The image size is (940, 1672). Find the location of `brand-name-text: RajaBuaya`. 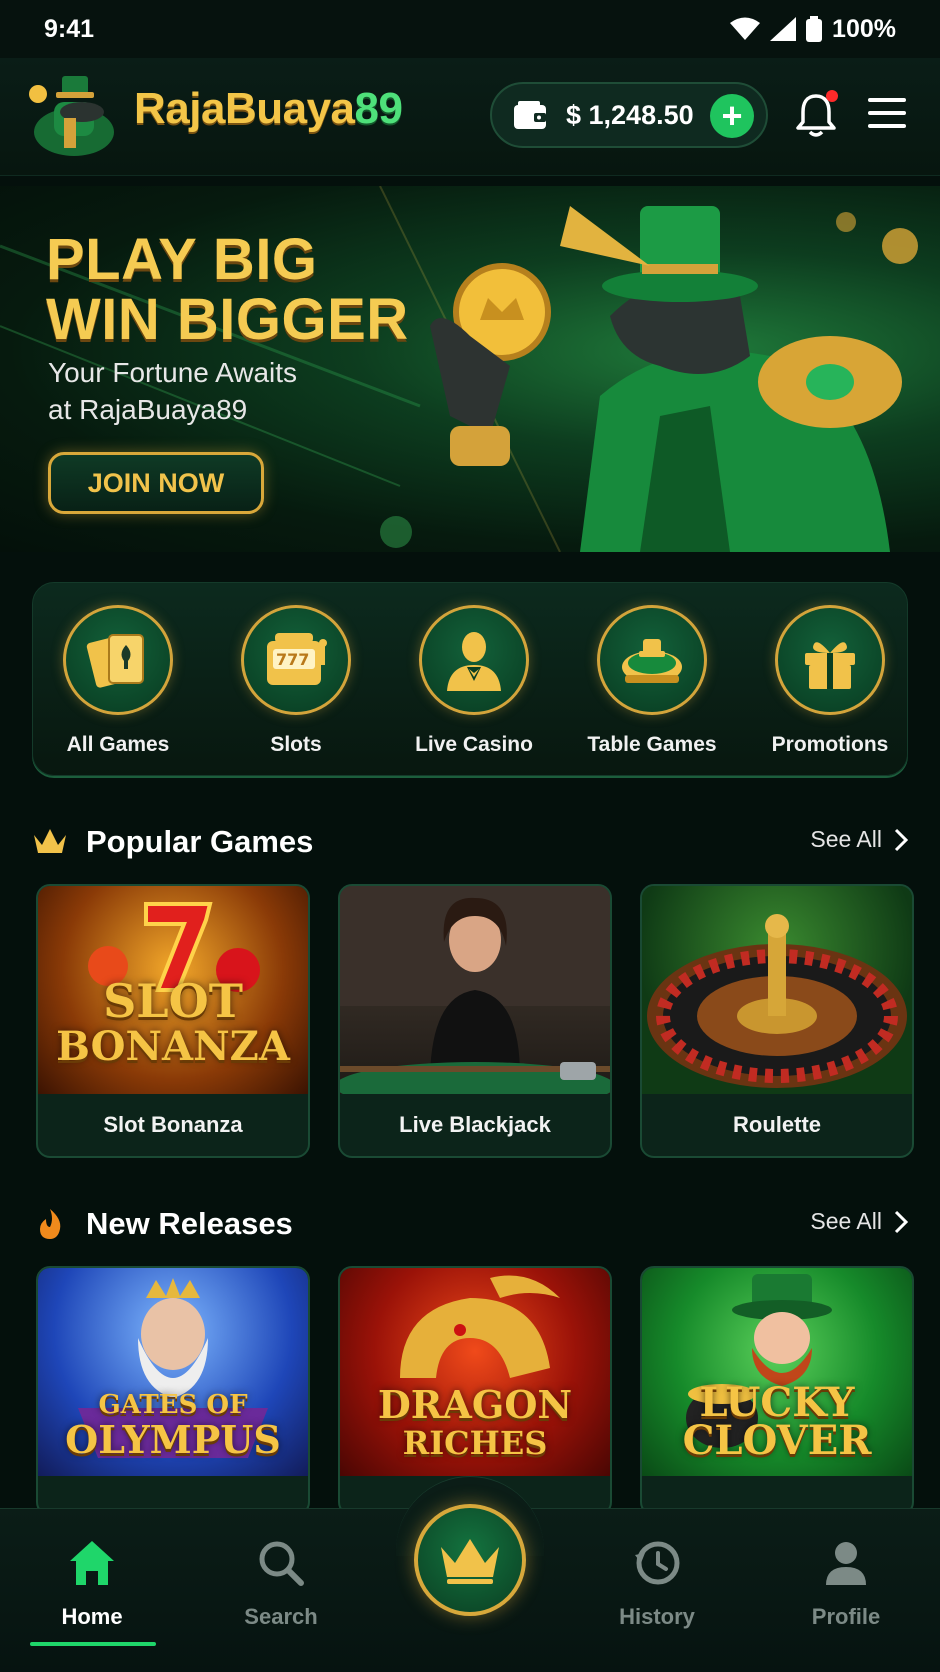

brand-name-text: RajaBuaya is located at coordinates (244, 108).